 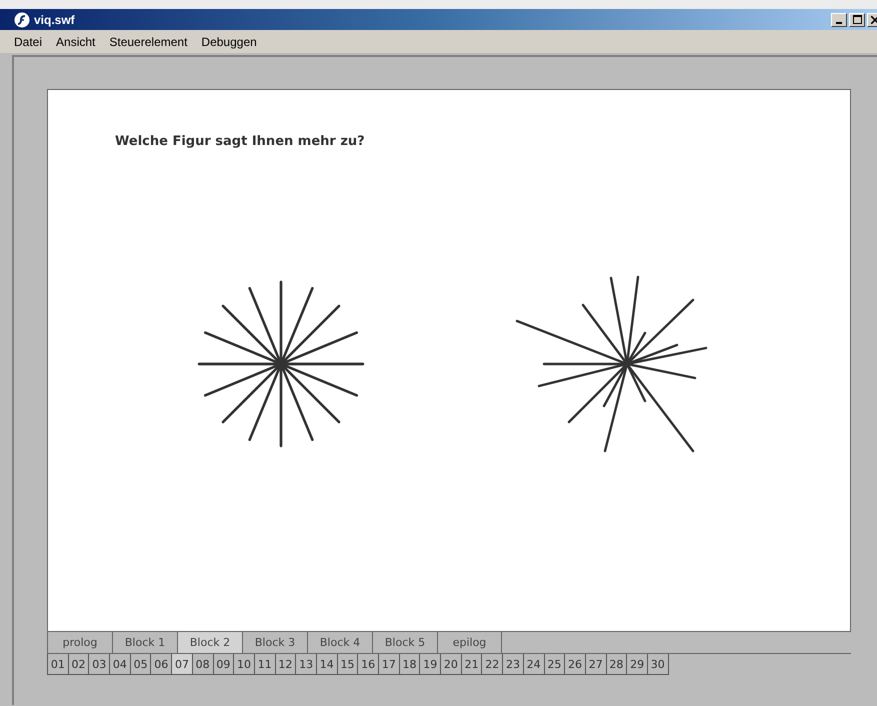 I want to click on maximize-icon, so click(x=857, y=19).